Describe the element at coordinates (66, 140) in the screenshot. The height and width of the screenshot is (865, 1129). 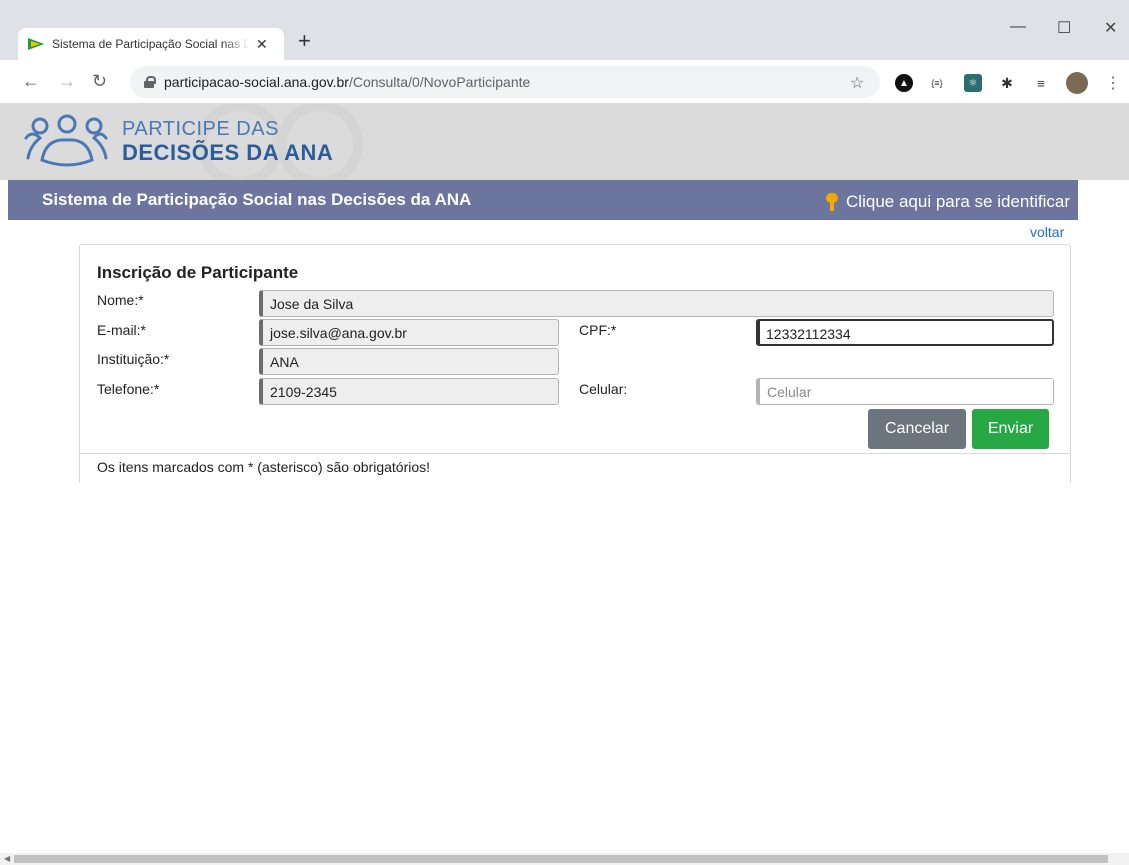
I see `people-logo-icon` at that location.